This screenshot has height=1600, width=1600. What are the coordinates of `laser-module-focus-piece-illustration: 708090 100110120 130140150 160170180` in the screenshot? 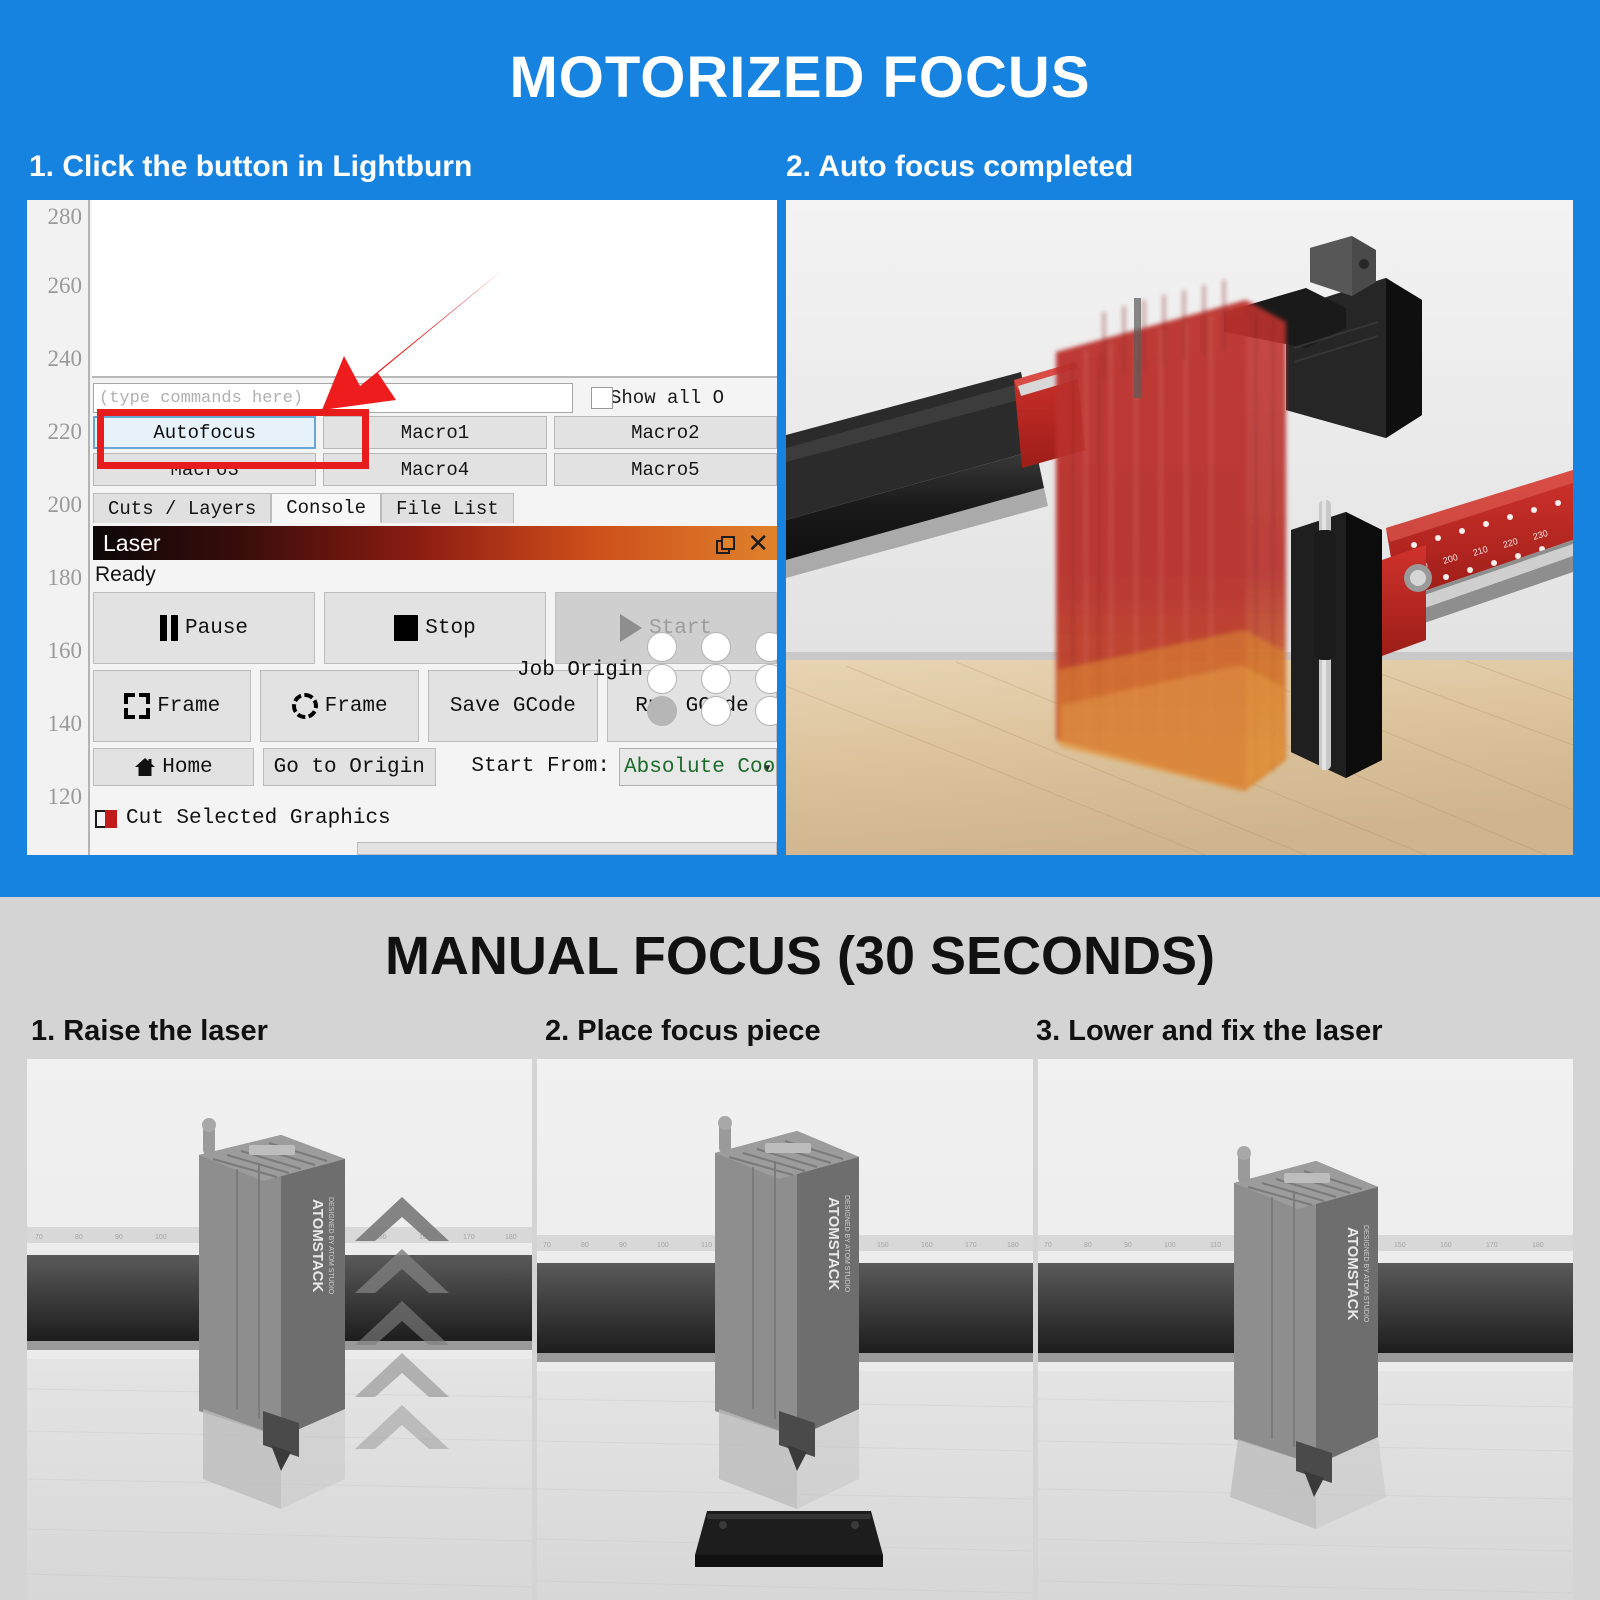 It's located at (785, 1329).